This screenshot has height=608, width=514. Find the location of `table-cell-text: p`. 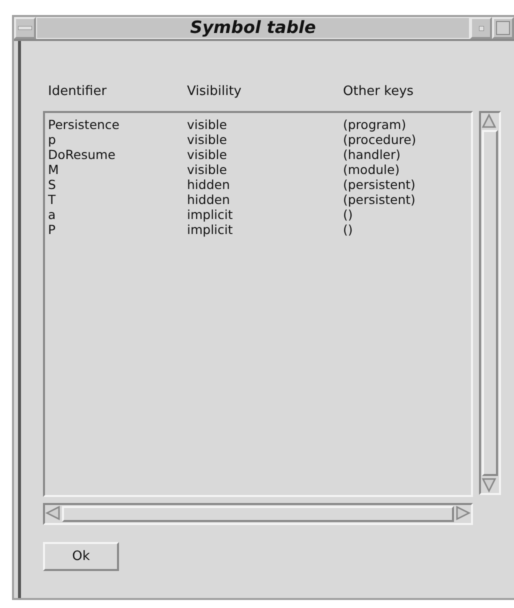

table-cell-text: p is located at coordinates (52, 139).